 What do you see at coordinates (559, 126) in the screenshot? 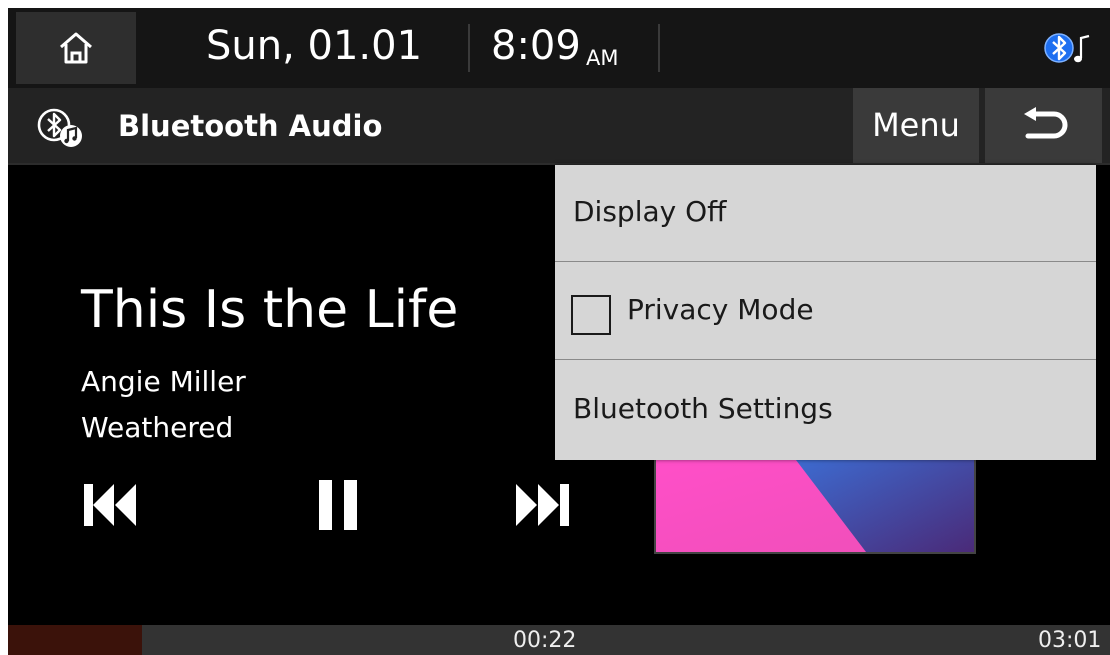
I see `header-bar: Bluetooth Audio Menu` at bounding box center [559, 126].